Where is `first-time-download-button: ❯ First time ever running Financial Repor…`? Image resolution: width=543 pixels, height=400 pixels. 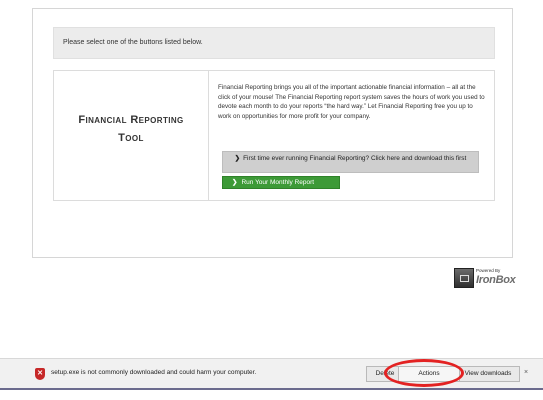 first-time-download-button: ❯ First time ever running Financial Repor… is located at coordinates (350, 162).